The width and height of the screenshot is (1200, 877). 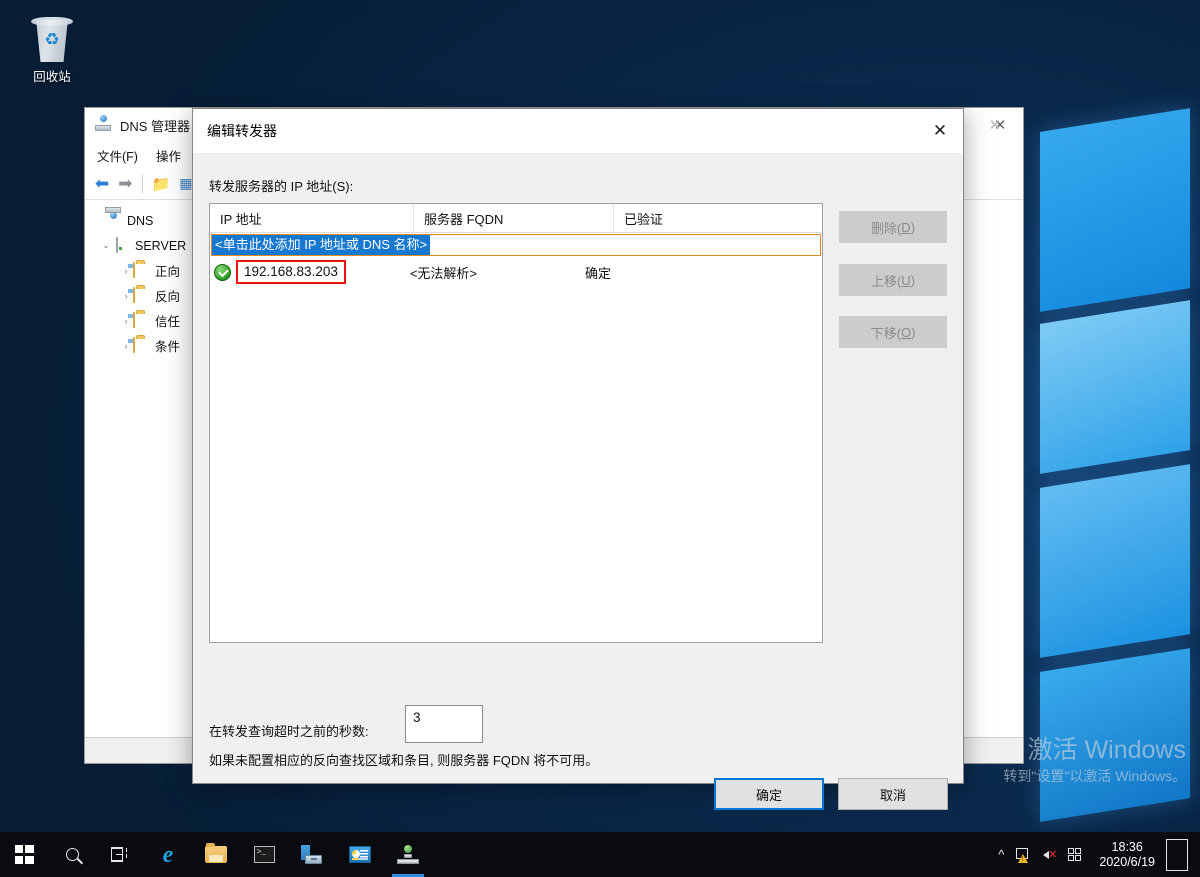 I want to click on tree-item-label: DNS, so click(x=140, y=220).